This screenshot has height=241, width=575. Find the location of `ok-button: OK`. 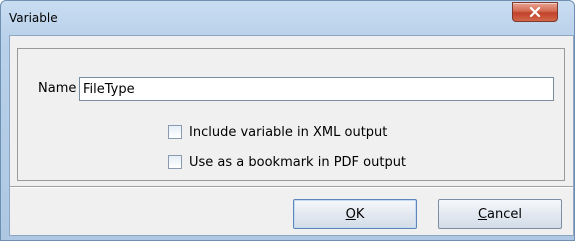

ok-button: OK is located at coordinates (355, 214).